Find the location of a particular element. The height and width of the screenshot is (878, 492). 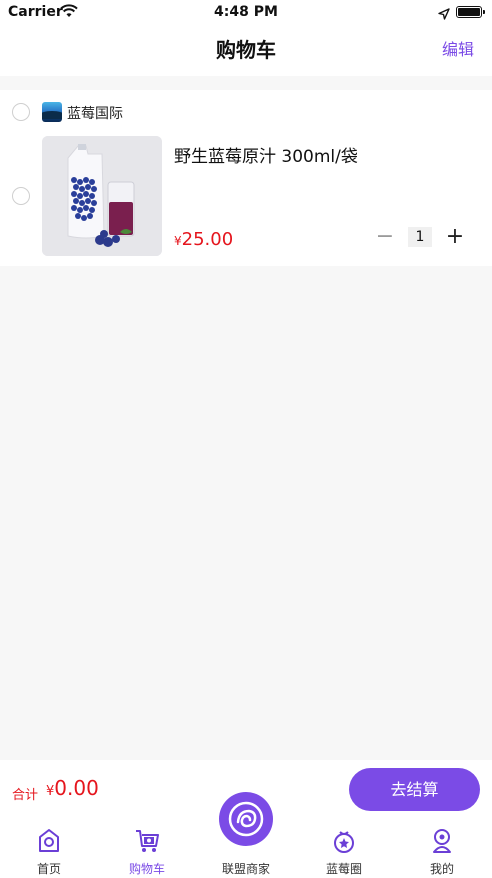

total-label: 合计 is located at coordinates (25, 795).